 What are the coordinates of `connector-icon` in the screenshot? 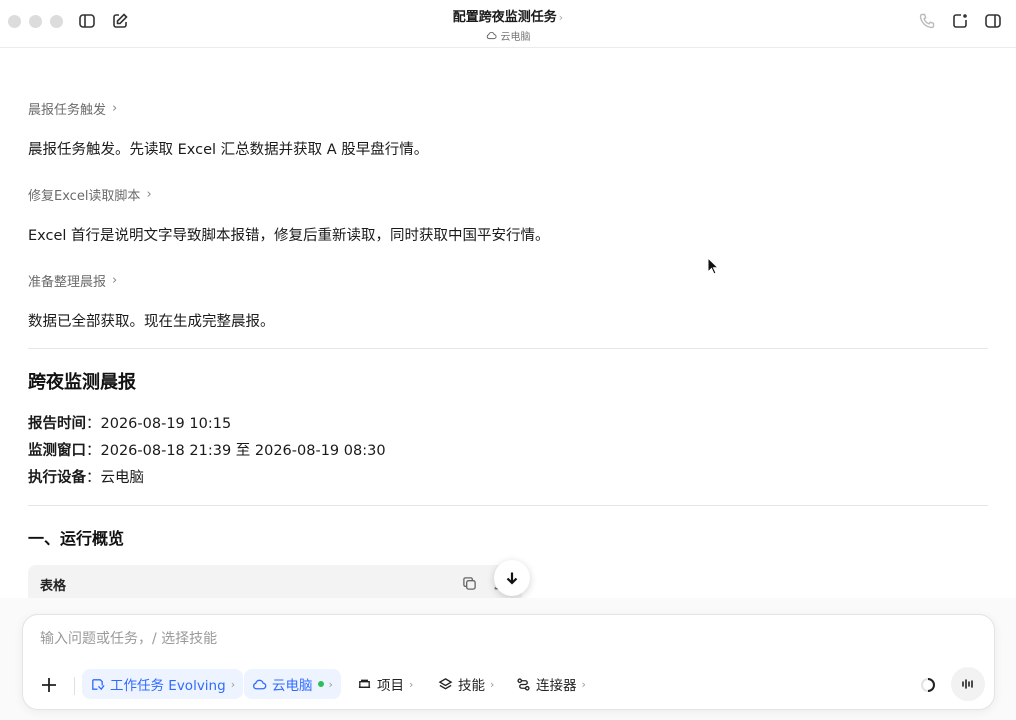 It's located at (523, 684).